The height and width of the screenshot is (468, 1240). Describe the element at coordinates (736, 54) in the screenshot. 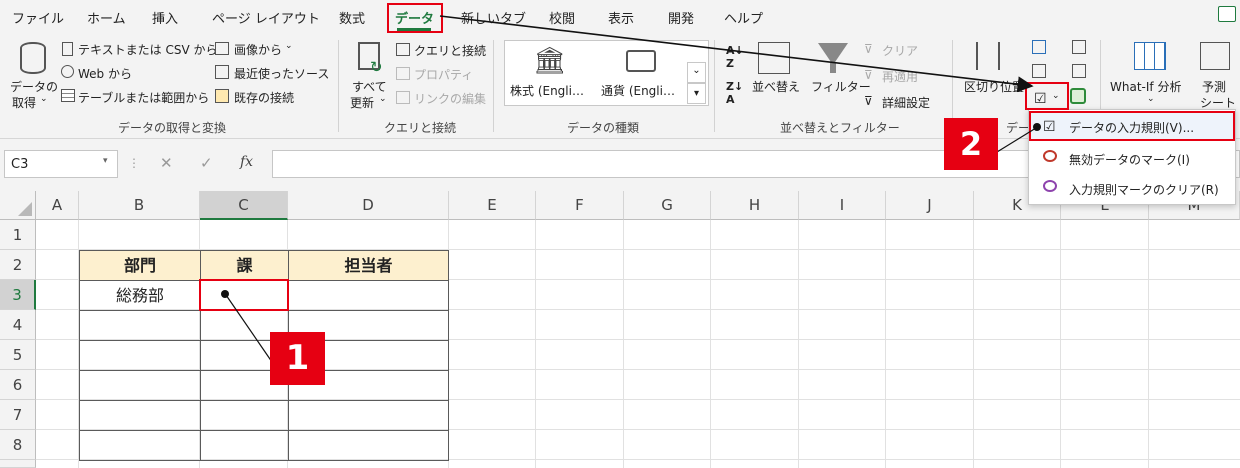

I see `arrow-data-tab-to-validation` at that location.